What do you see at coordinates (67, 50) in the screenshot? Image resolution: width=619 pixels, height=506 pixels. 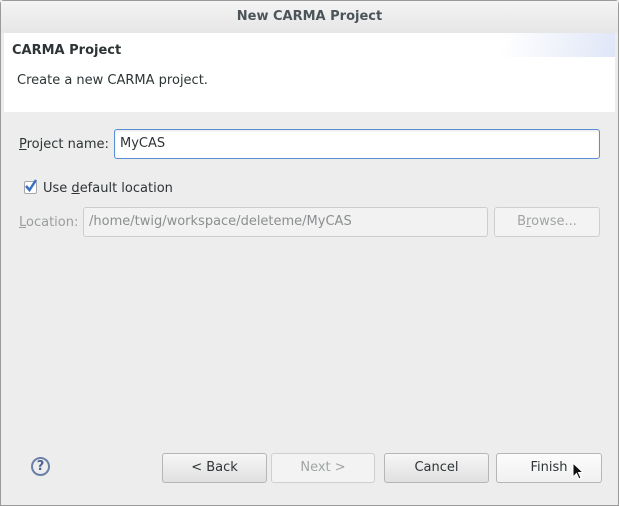 I see `page-title: CARMA Project` at bounding box center [67, 50].